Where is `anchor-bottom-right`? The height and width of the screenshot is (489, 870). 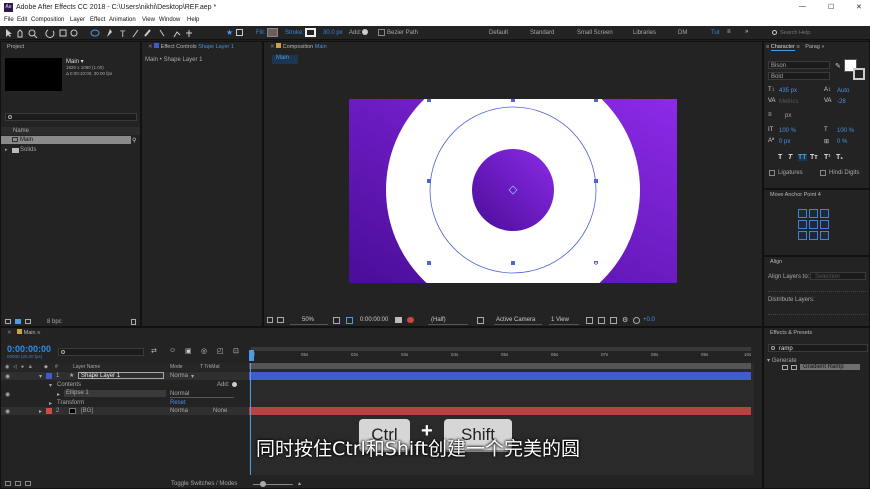 anchor-bottom-right is located at coordinates (824, 235).